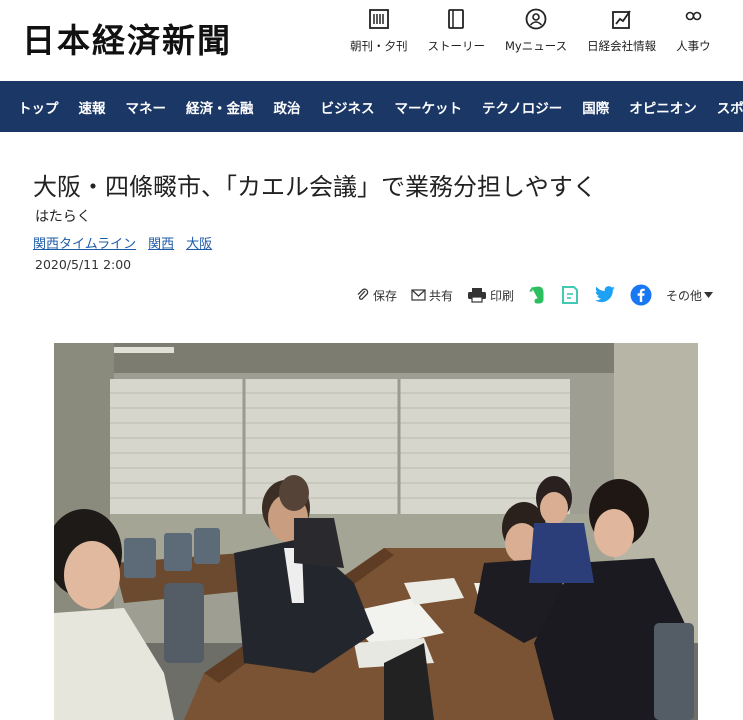 The height and width of the screenshot is (720, 743). What do you see at coordinates (605, 295) in the screenshot?
I see `twitter-icon` at bounding box center [605, 295].